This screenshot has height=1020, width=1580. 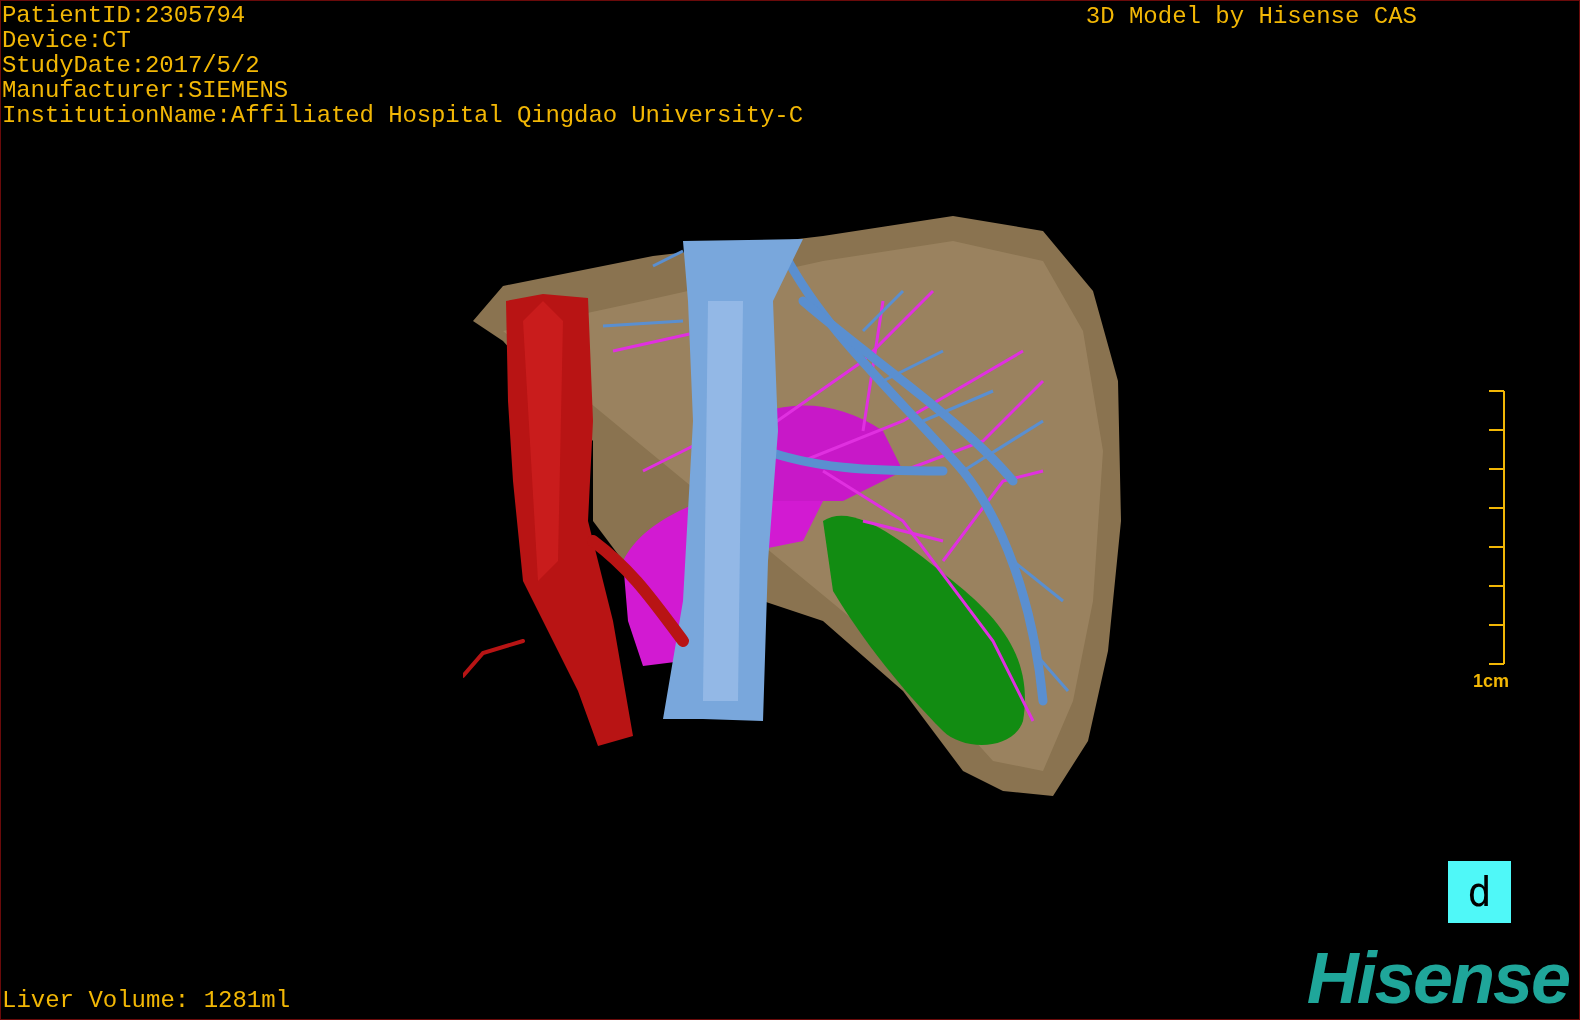 I want to click on logo: Hisense, so click(x=1438, y=978).